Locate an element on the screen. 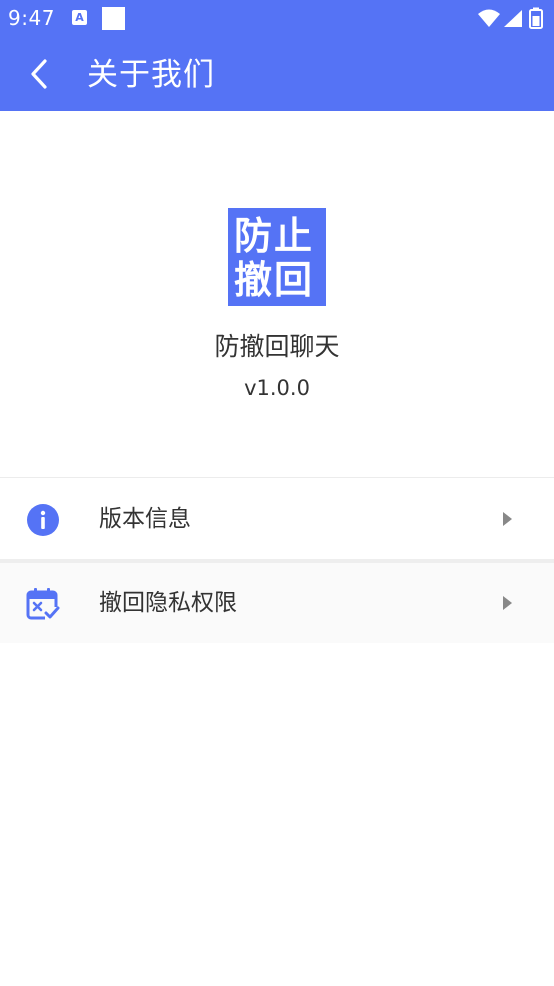  menu-item-recall-privacy: 撤回隐私权限 is located at coordinates (277, 603).